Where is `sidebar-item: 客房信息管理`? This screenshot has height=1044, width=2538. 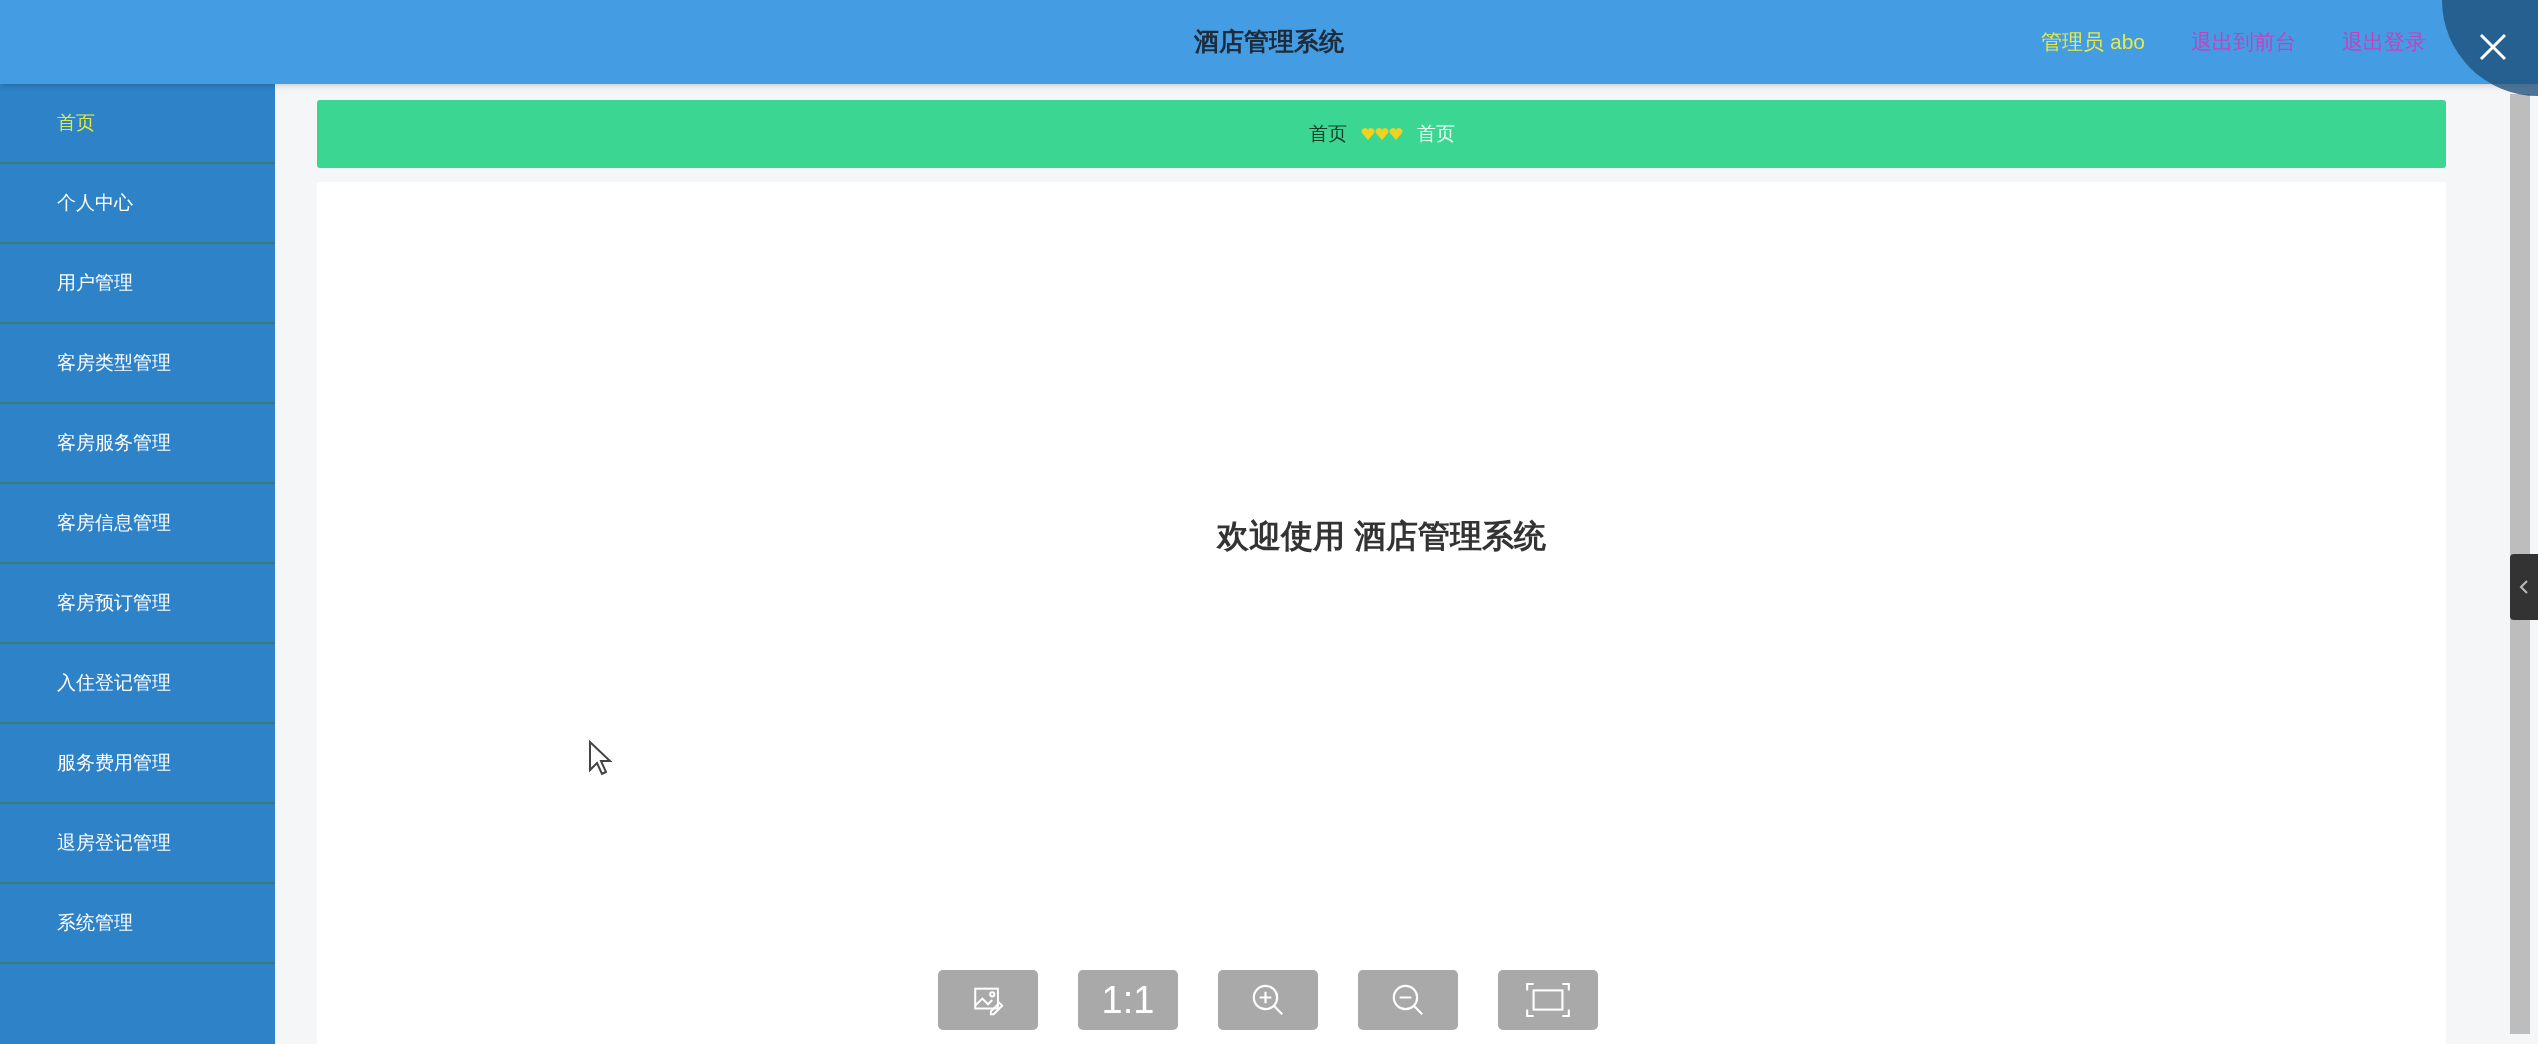 sidebar-item: 客房信息管理 is located at coordinates (137, 524).